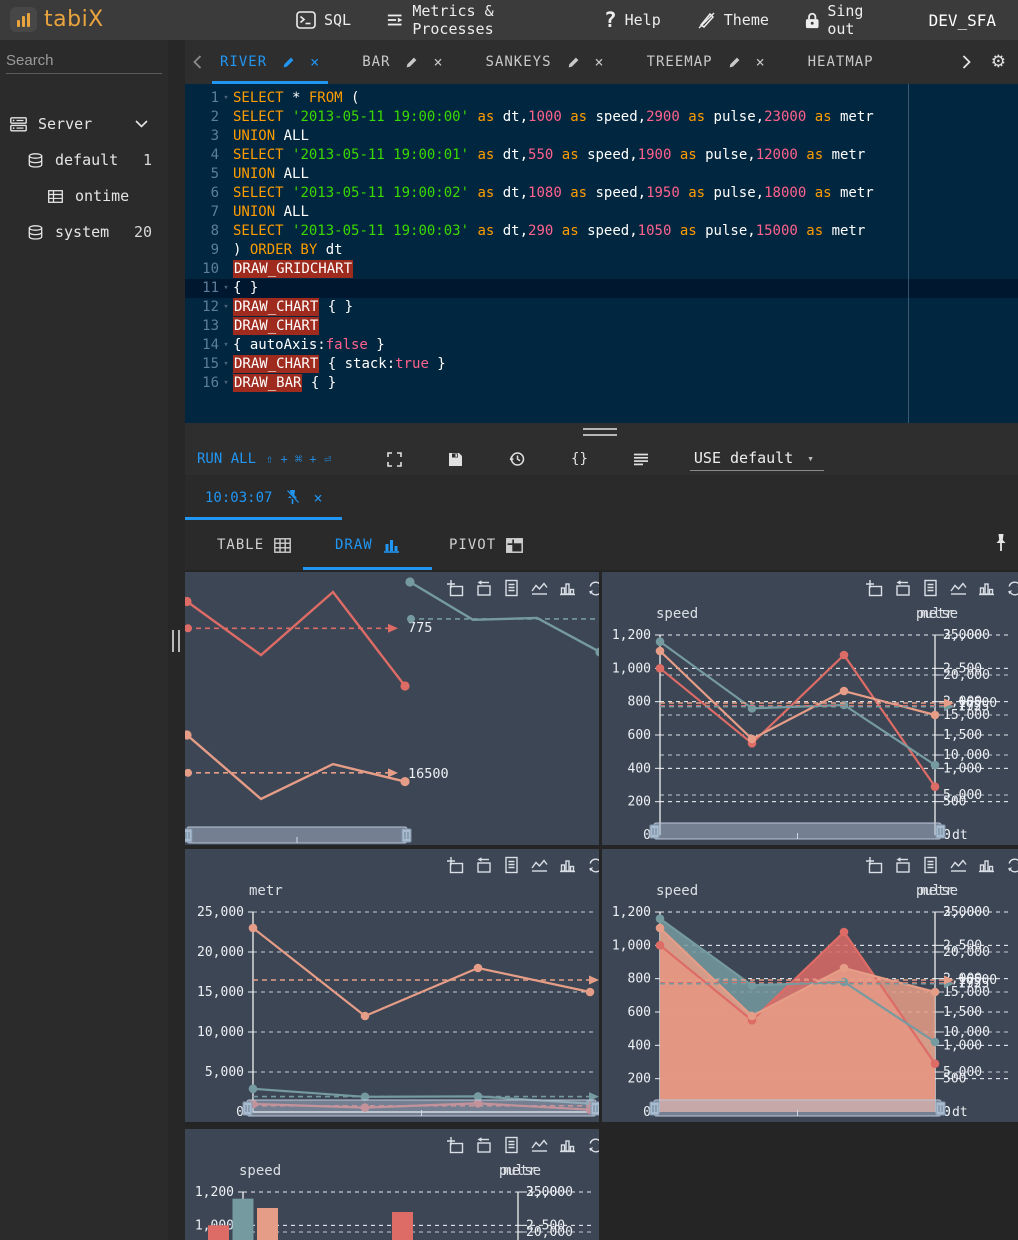 The height and width of the screenshot is (1240, 1018). What do you see at coordinates (264, 497) in the screenshot?
I see `result-tab: 10:03:07 ×` at bounding box center [264, 497].